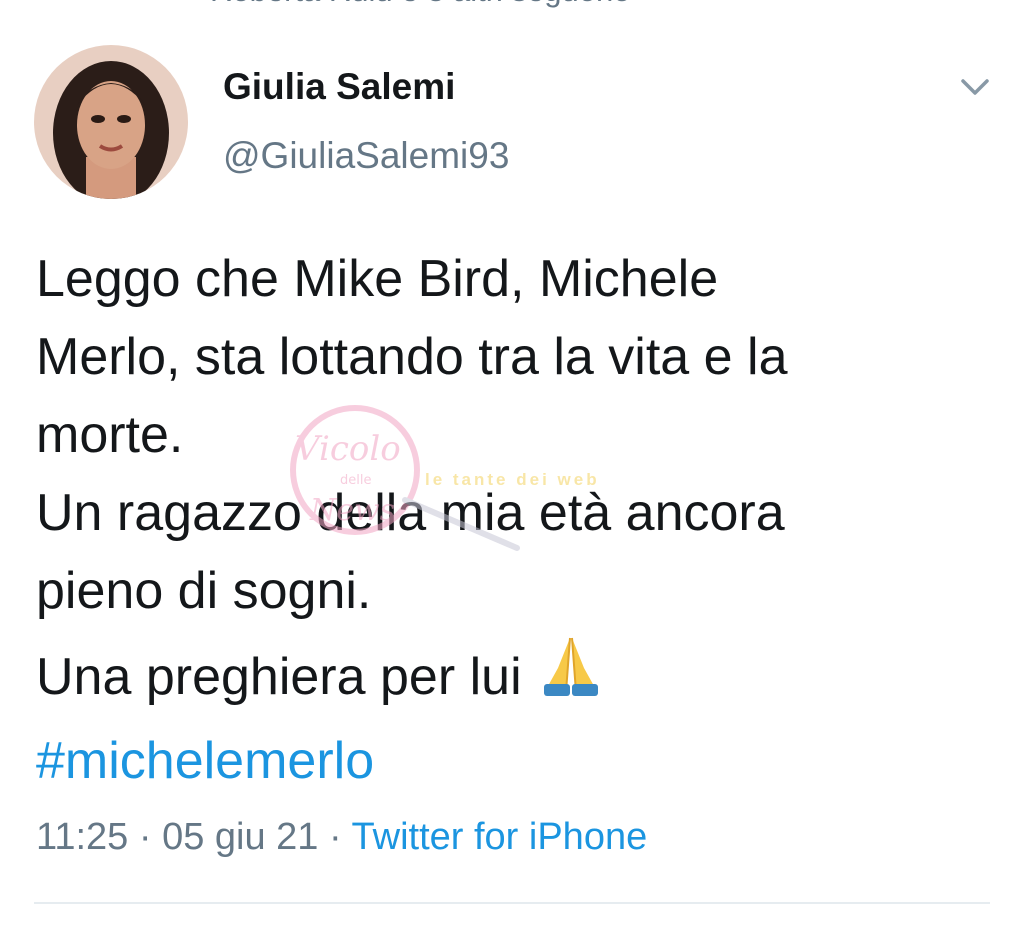 Image resolution: width=1024 pixels, height=937 pixels. I want to click on tweet-line: Una preghiera per lui, so click(279, 677).